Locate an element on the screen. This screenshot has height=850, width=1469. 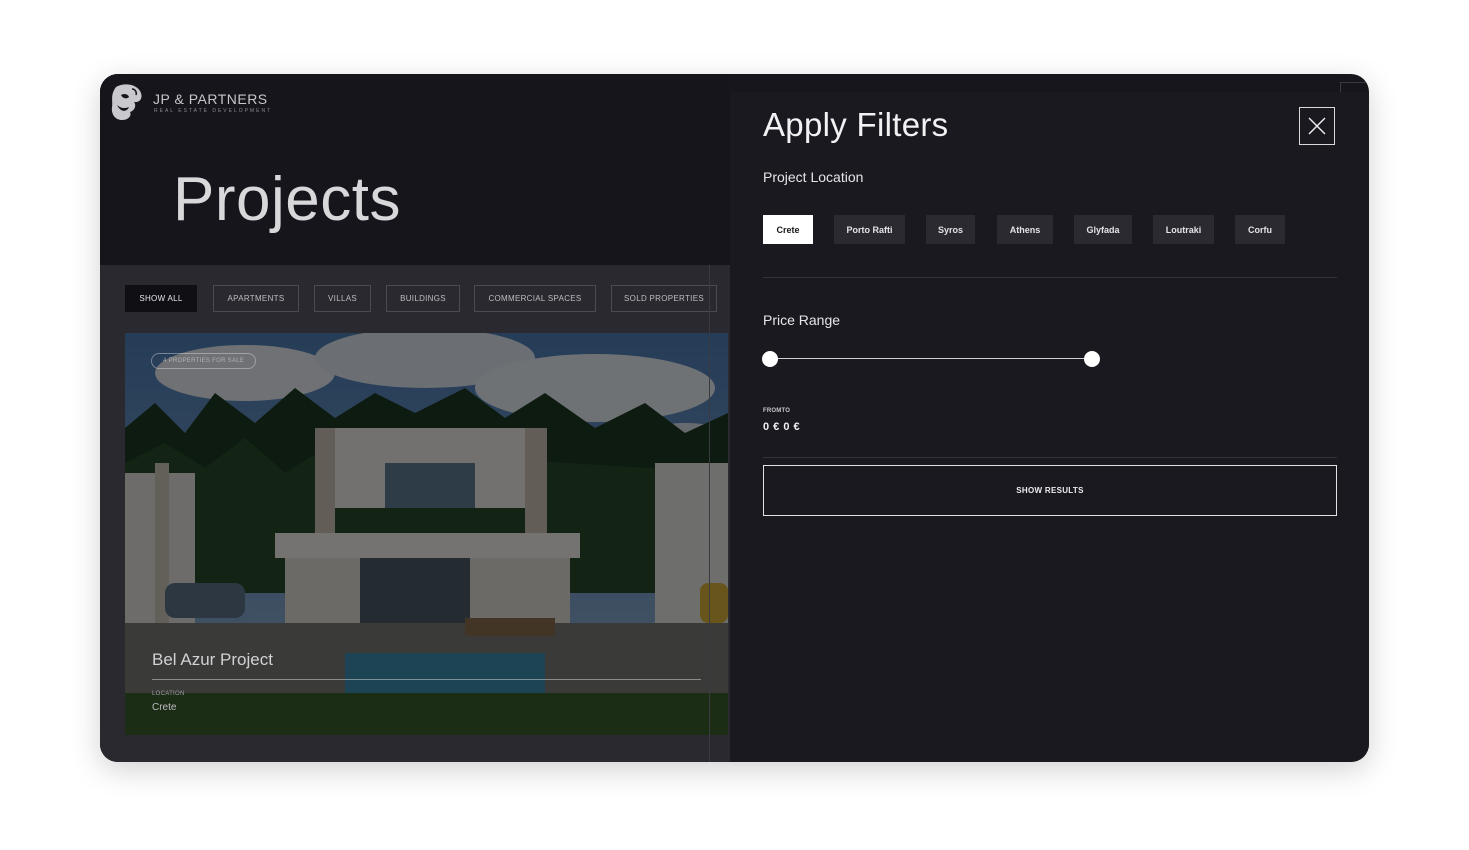
close-button is located at coordinates (1317, 126).